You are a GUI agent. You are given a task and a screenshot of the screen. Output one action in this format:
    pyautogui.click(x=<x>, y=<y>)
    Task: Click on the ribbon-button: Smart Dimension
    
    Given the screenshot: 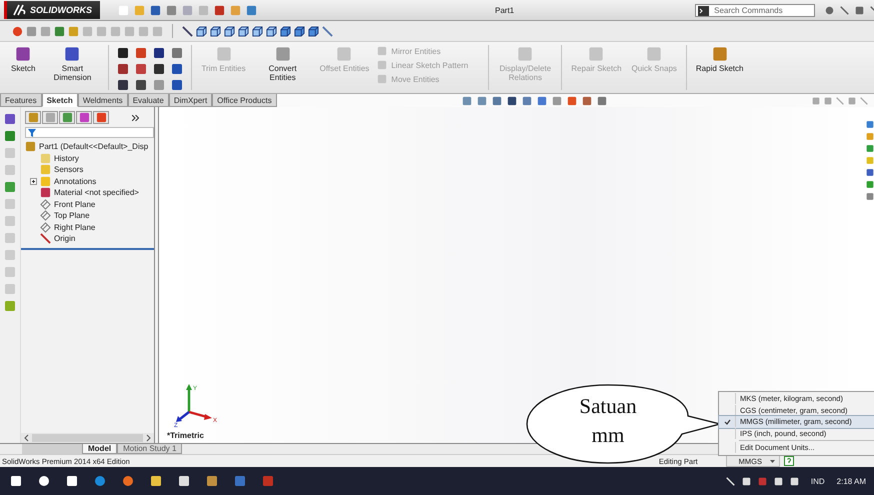 What is the action you would take?
    pyautogui.click(x=72, y=67)
    